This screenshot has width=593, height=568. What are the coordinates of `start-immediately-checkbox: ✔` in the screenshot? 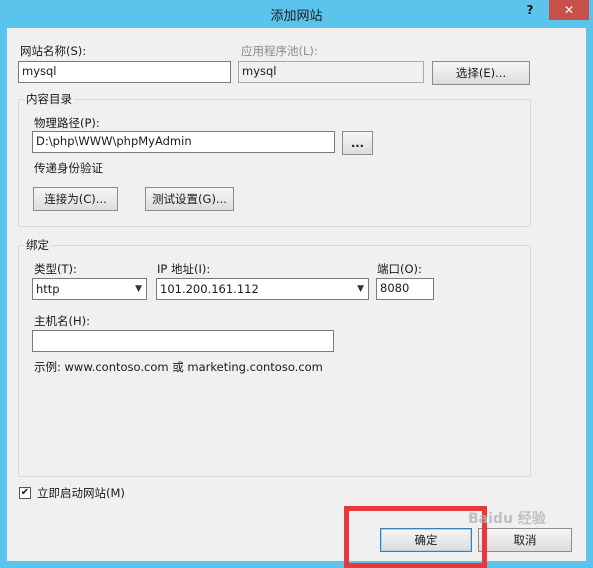 It's located at (25, 493).